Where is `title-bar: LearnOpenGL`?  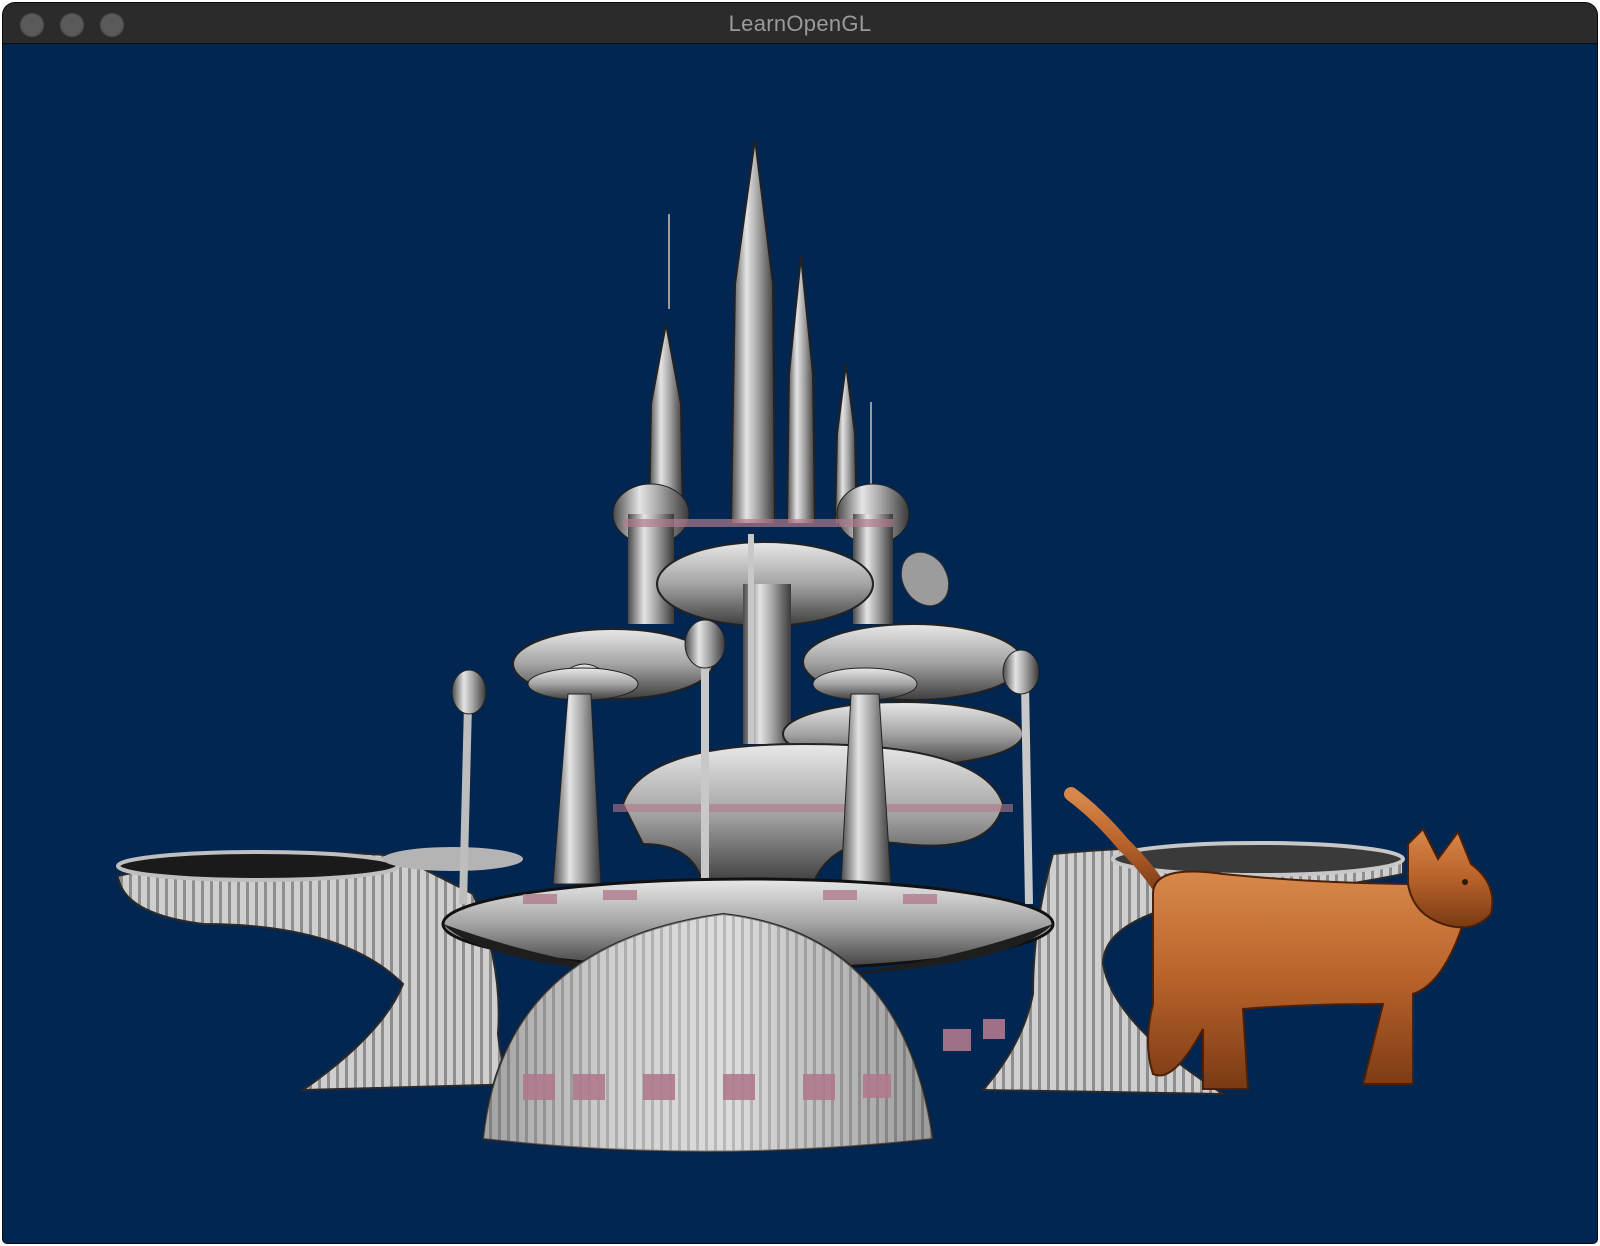
title-bar: LearnOpenGL is located at coordinates (800, 23).